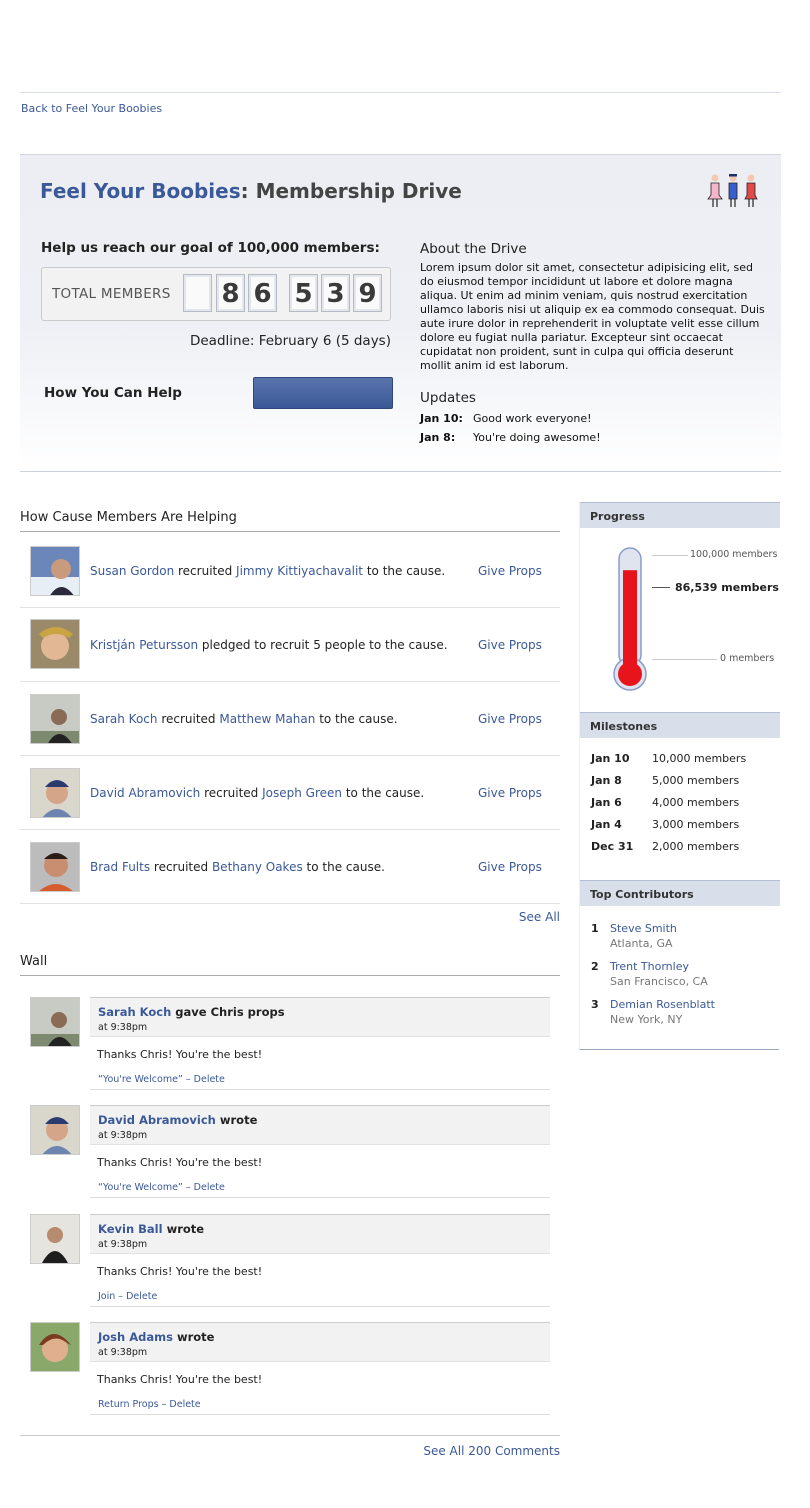  Describe the element at coordinates (267, 719) in the screenshot. I see `recruit-link: Matthew Mahan` at that location.